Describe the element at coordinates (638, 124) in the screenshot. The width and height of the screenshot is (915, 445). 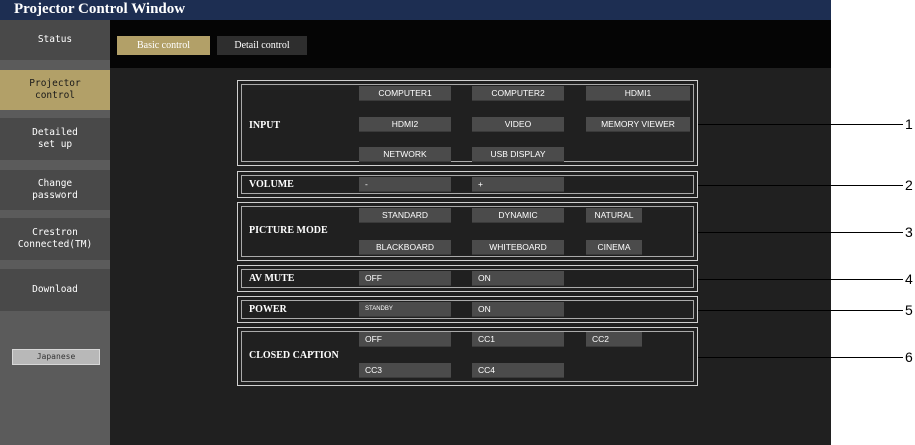
I see `input-memory-viewer-button: MEMORY VIEWER` at that location.